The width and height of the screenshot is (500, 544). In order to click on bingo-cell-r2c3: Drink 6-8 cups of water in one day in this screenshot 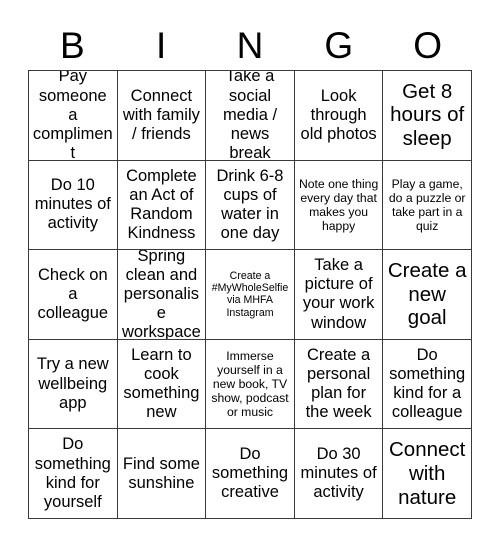, I will do `click(250, 205)`.